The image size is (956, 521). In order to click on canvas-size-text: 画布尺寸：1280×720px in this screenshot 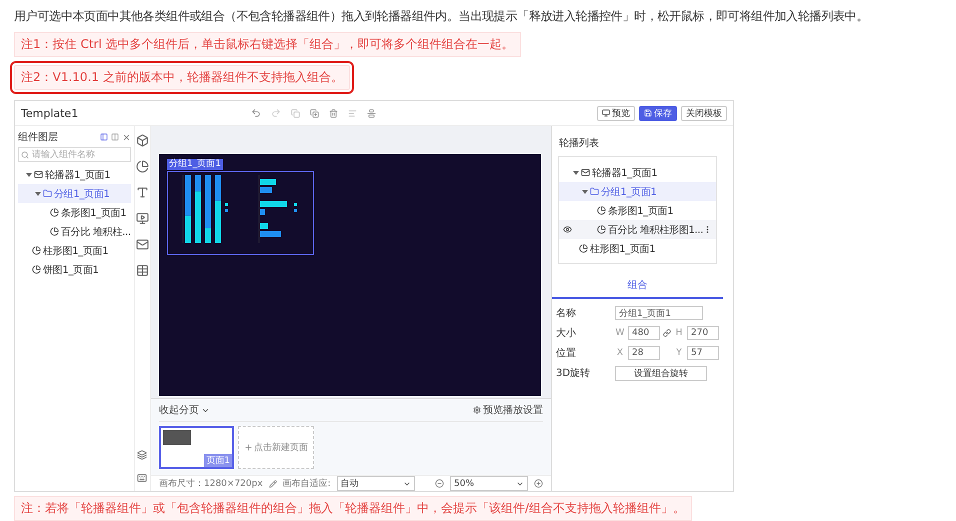, I will do `click(211, 484)`.